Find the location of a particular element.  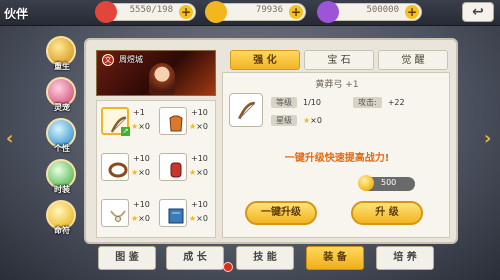

one-click-upgrade-button: 一键升级 is located at coordinates (281, 213).